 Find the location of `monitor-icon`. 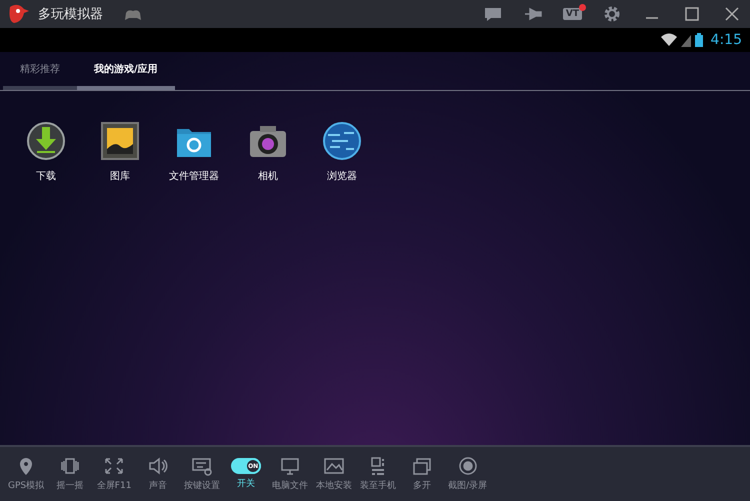

monitor-icon is located at coordinates (290, 466).